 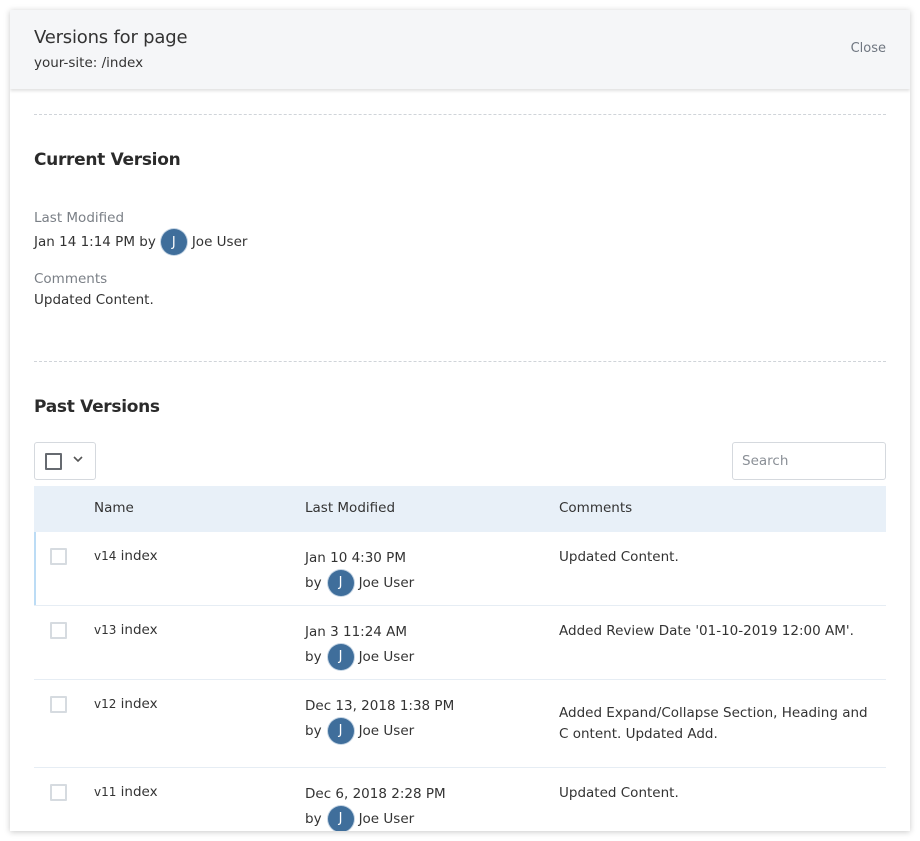 I want to click on column-header-comments: Comments, so click(x=595, y=508).